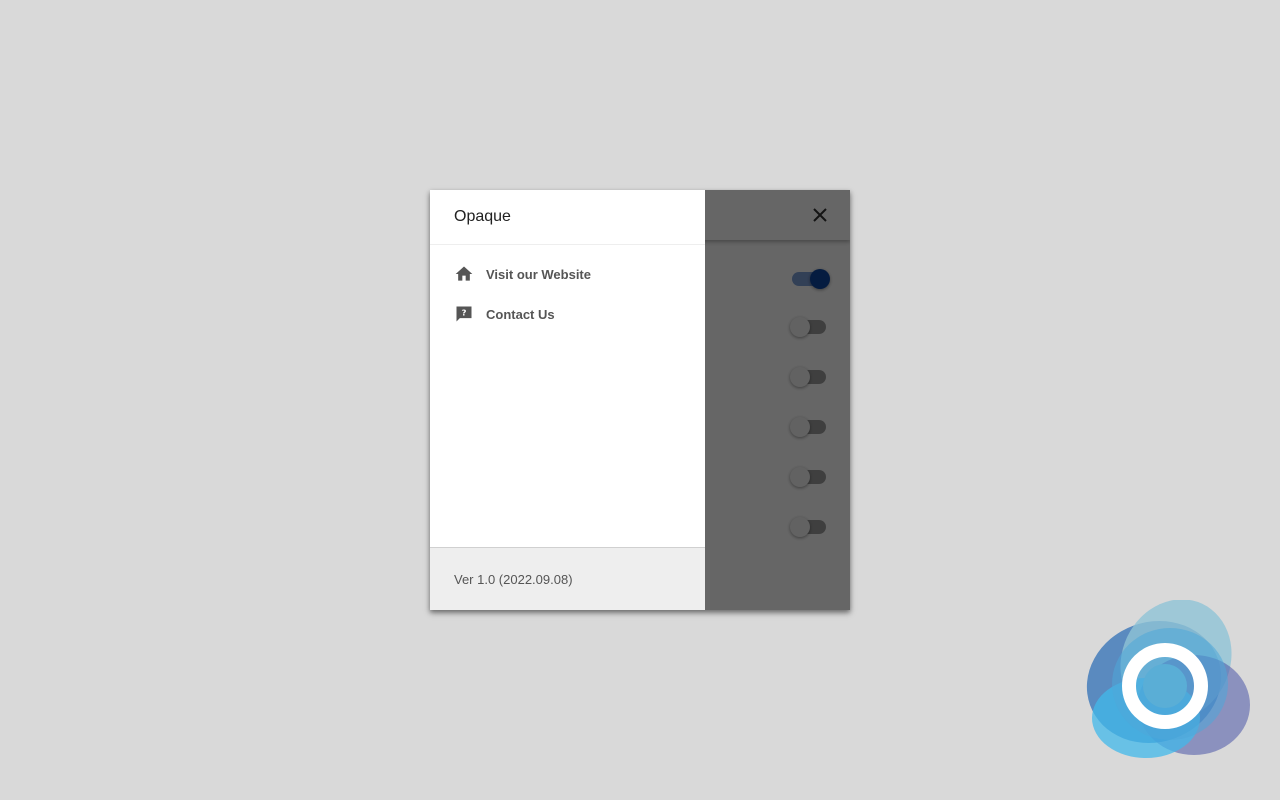  Describe the element at coordinates (464, 274) in the screenshot. I see `home-icon` at that location.